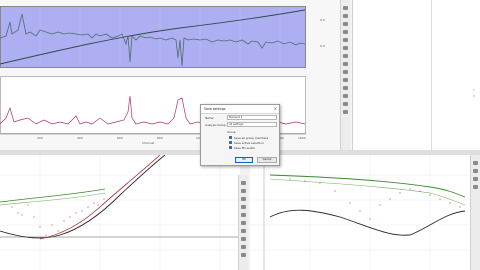 The image size is (480, 270). I want to click on print-icon, so click(345, 64).